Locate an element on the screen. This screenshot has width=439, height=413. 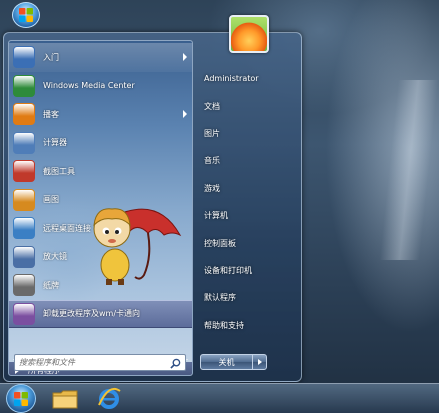
program-label: 截图工具 is located at coordinates (59, 171).